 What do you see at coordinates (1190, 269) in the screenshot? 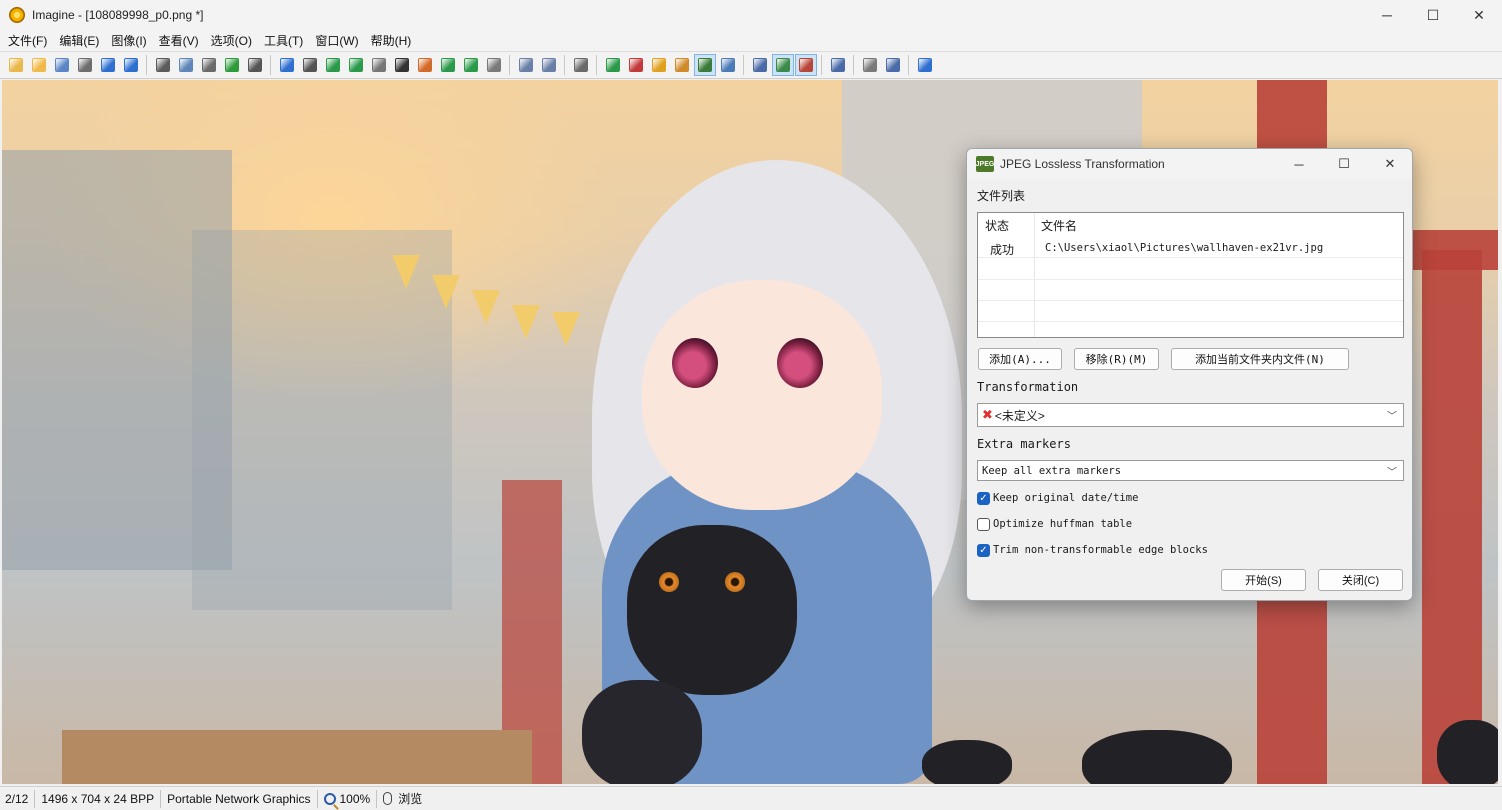
I see `table-row-empty` at bounding box center [1190, 269].